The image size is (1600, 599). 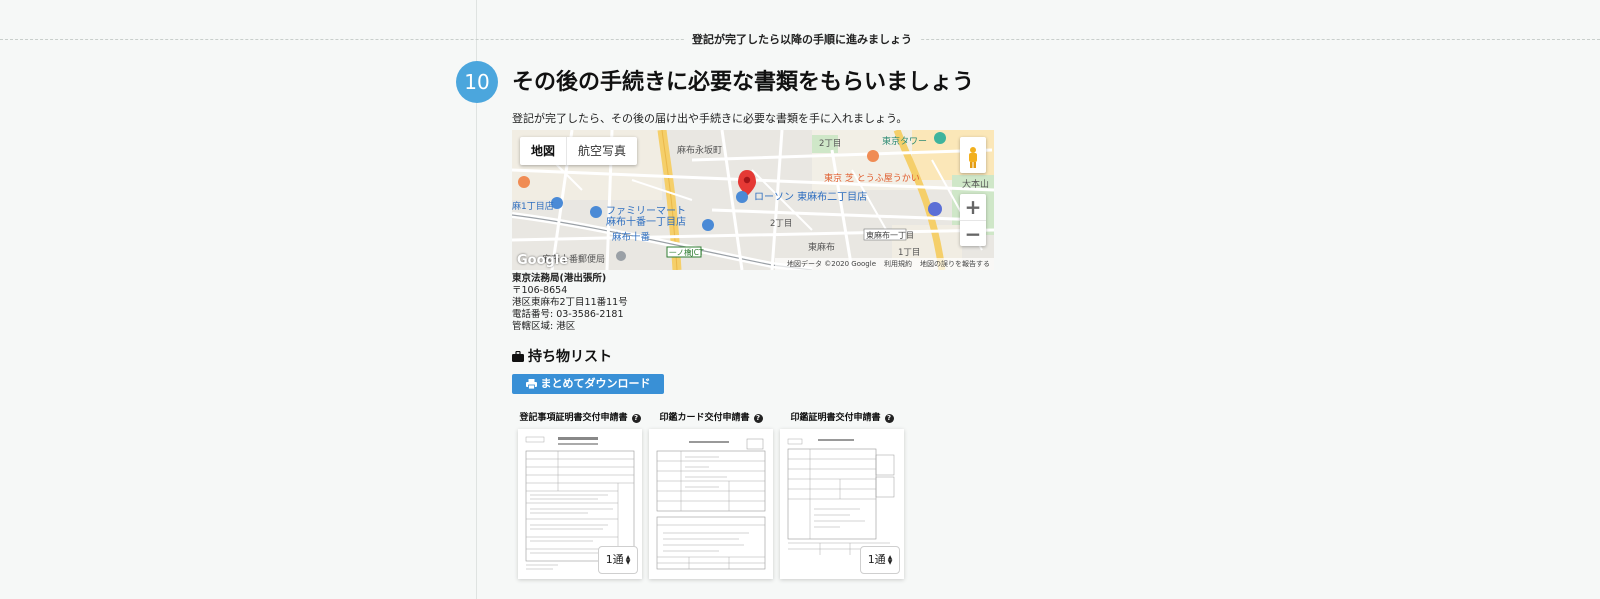 I want to click on attraction-icon, so click(x=940, y=138).